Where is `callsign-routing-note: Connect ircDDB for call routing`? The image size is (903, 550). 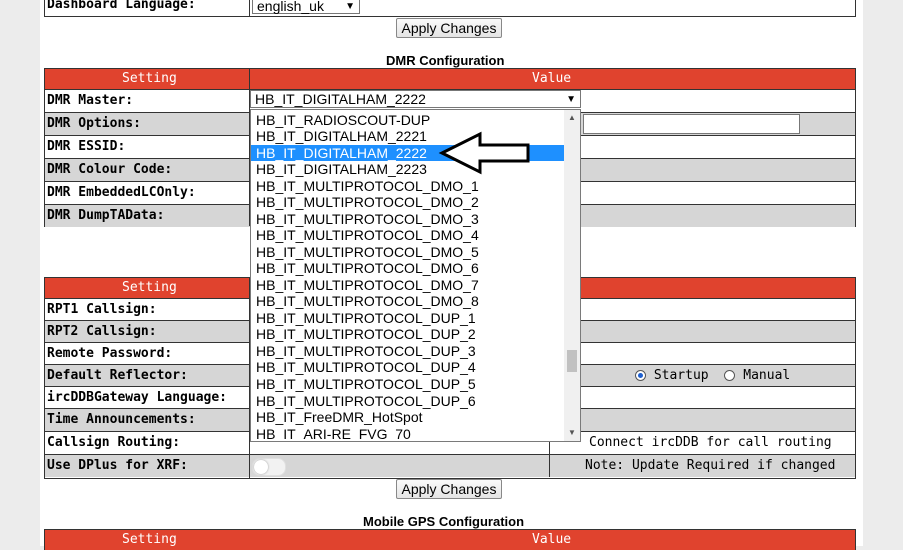
callsign-routing-note: Connect ircDDB for call routing is located at coordinates (710, 442).